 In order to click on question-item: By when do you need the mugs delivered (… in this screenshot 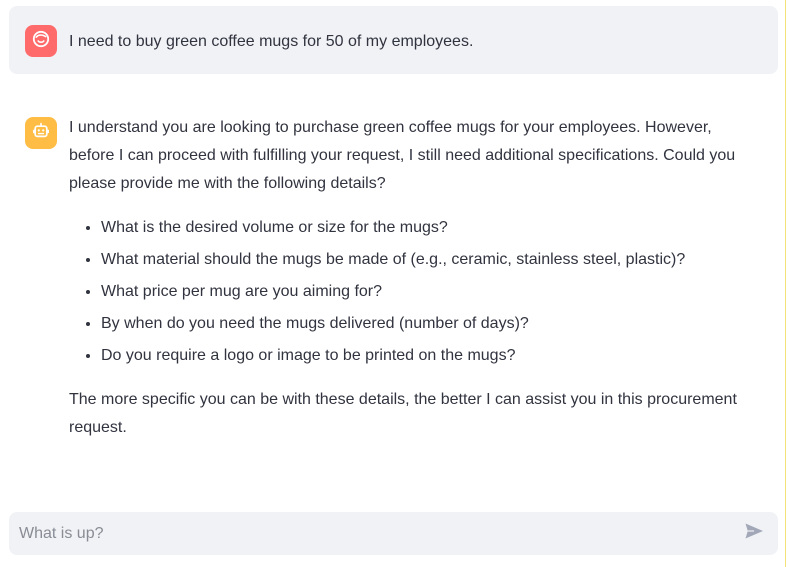, I will do `click(430, 324)`.